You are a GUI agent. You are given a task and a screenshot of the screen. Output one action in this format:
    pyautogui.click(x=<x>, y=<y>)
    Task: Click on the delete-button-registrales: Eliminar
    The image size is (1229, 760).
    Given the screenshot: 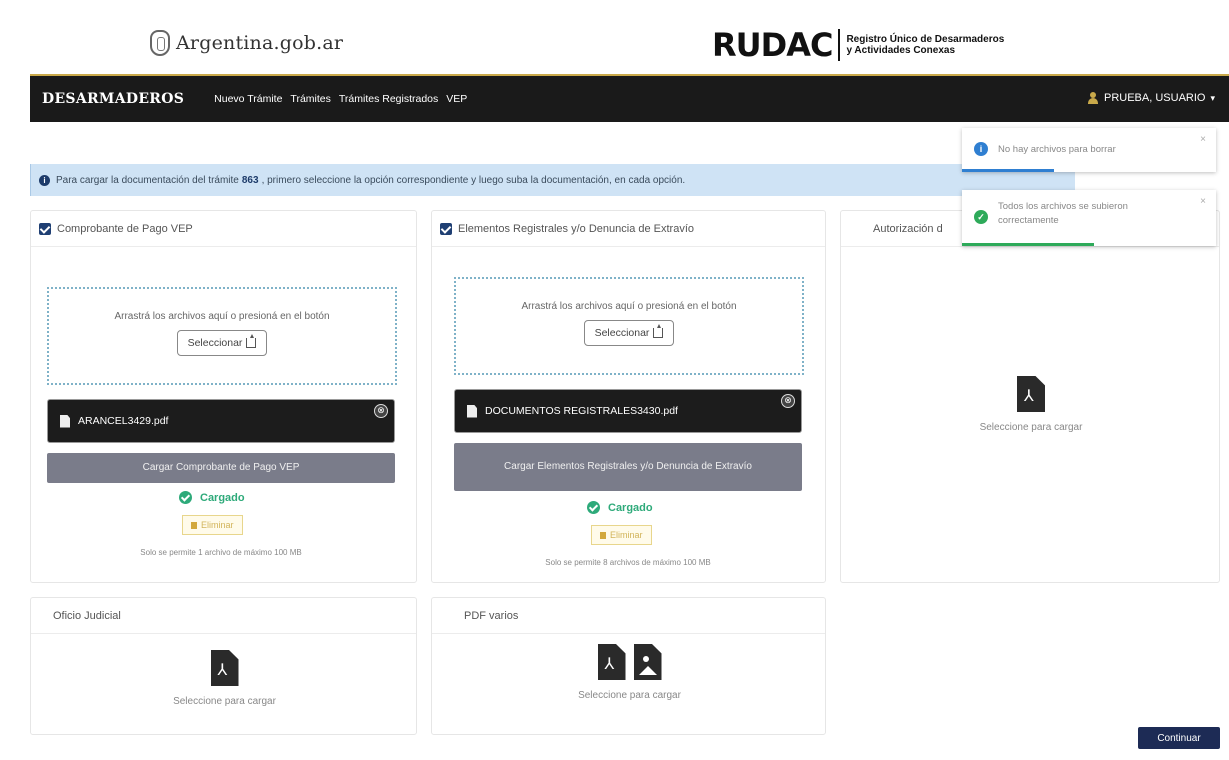 What is the action you would take?
    pyautogui.click(x=621, y=535)
    